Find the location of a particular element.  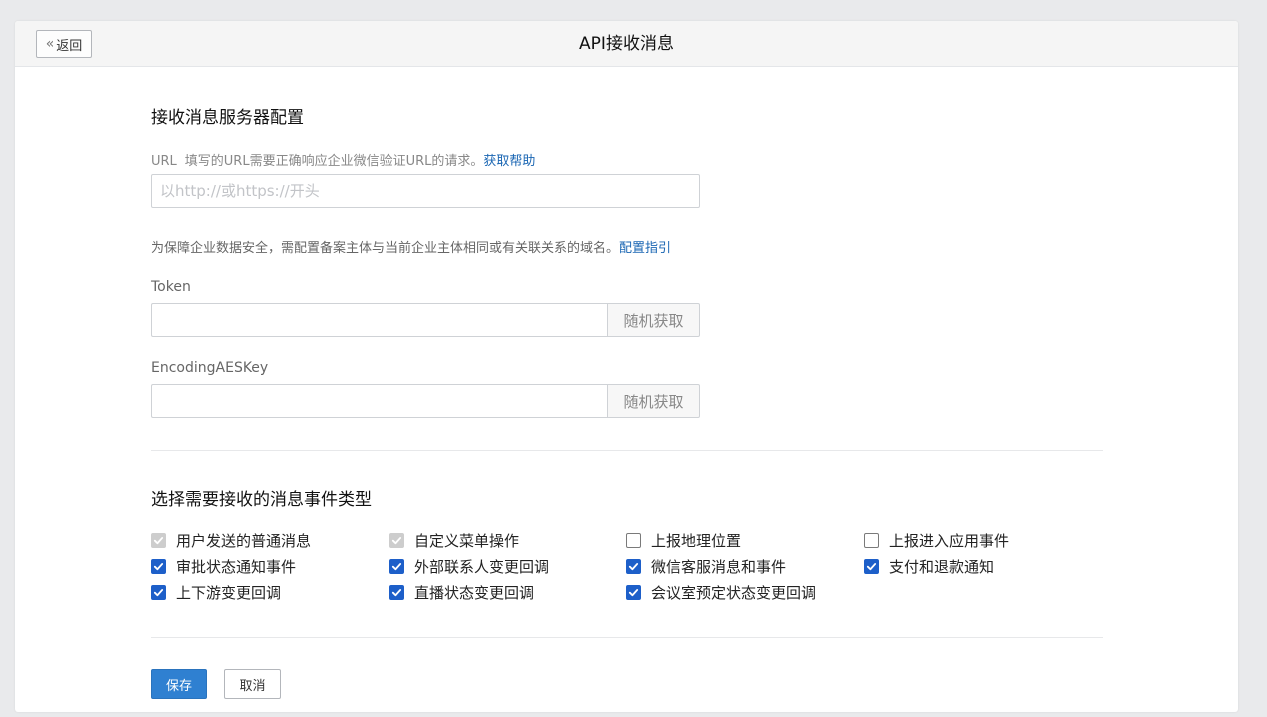

event-label: 上下游变更回调 is located at coordinates (229, 593).